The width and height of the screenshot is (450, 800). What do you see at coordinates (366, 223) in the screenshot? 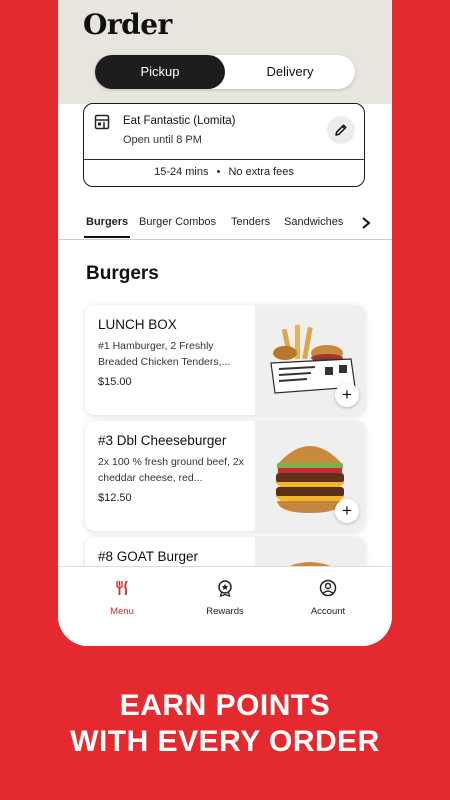
I see `chevron-right-icon` at bounding box center [366, 223].